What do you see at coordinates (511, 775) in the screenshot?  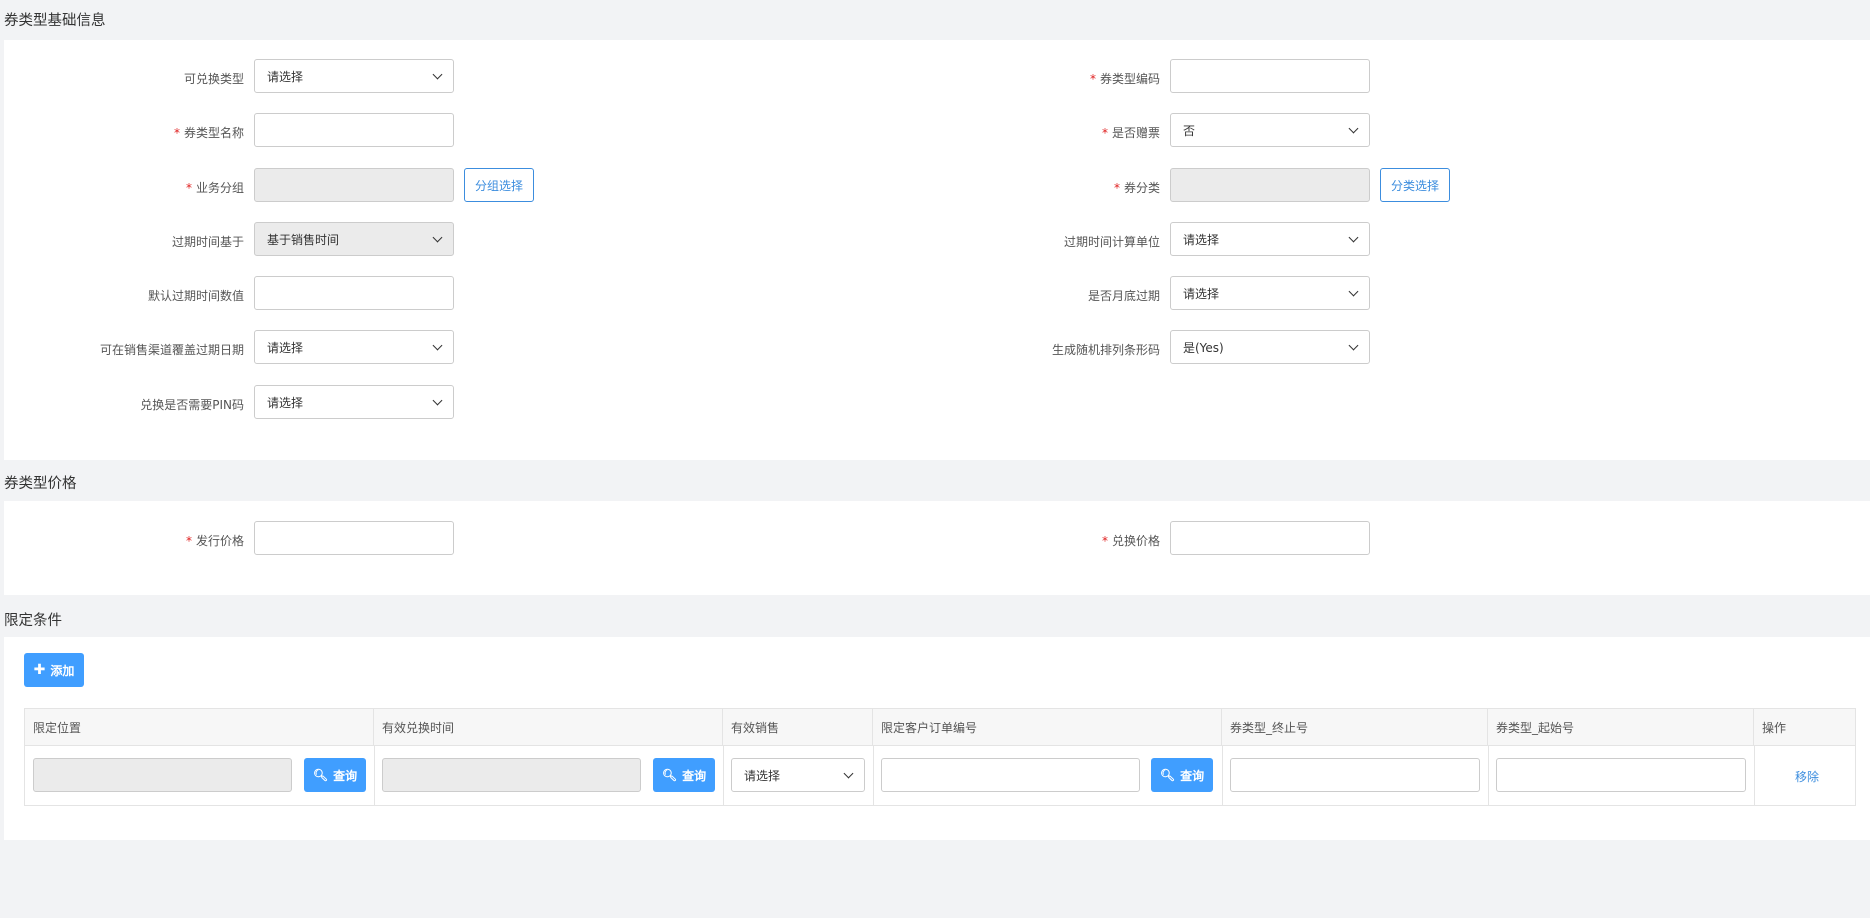 I see `redeem-time-input` at bounding box center [511, 775].